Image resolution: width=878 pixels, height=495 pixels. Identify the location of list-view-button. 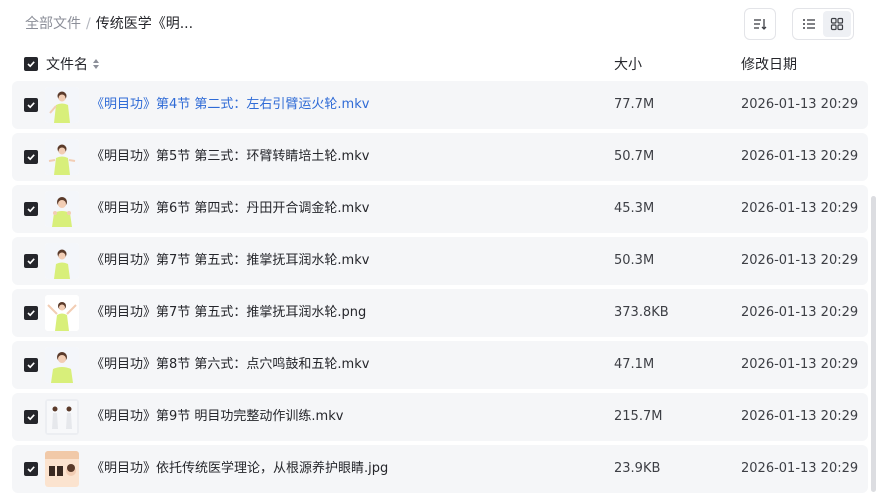
(809, 24).